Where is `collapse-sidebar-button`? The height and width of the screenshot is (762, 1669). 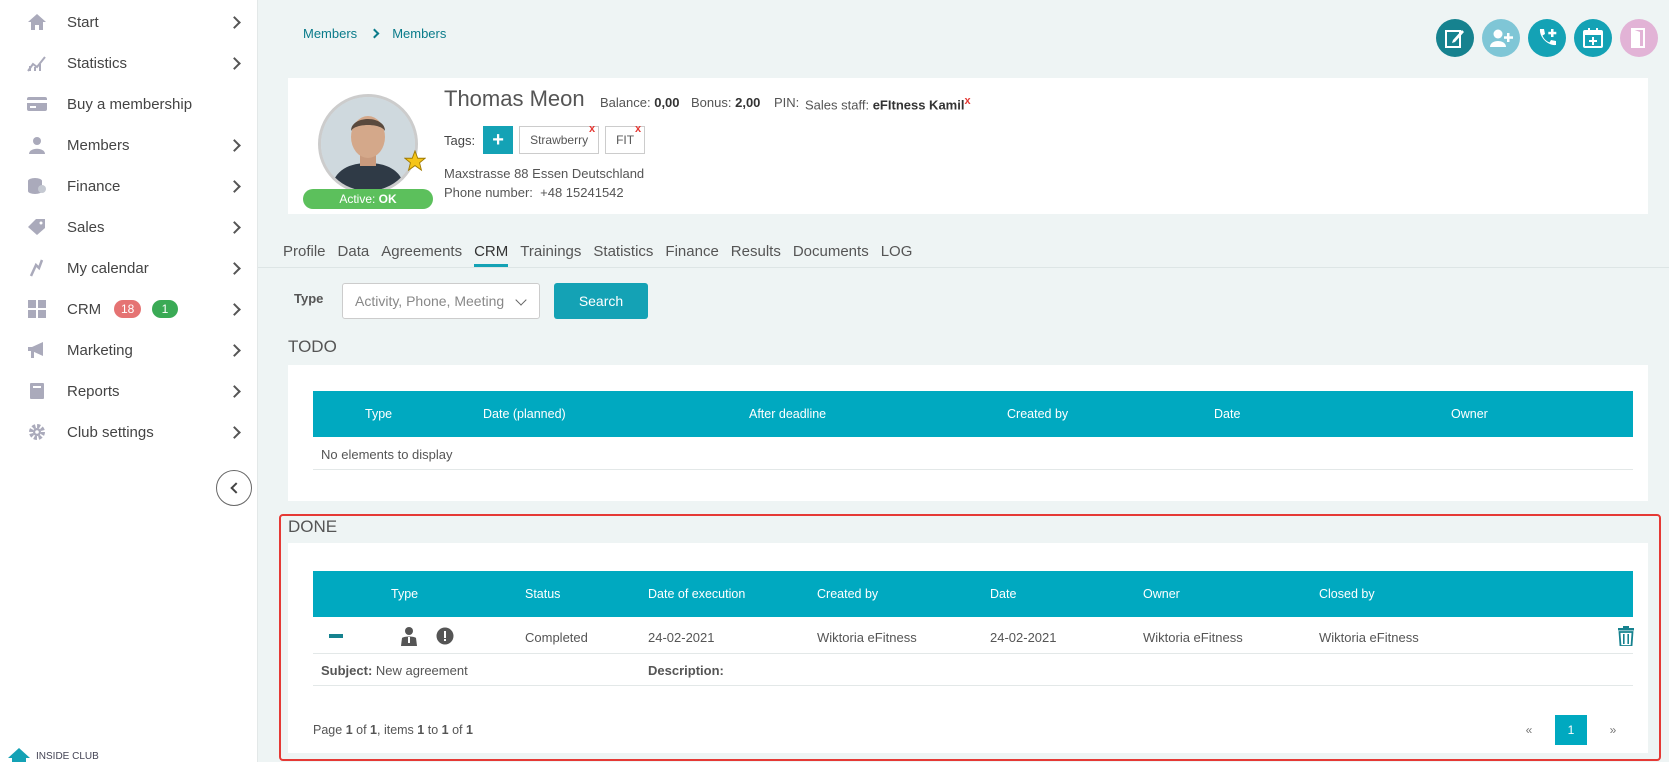
collapse-sidebar-button is located at coordinates (234, 488).